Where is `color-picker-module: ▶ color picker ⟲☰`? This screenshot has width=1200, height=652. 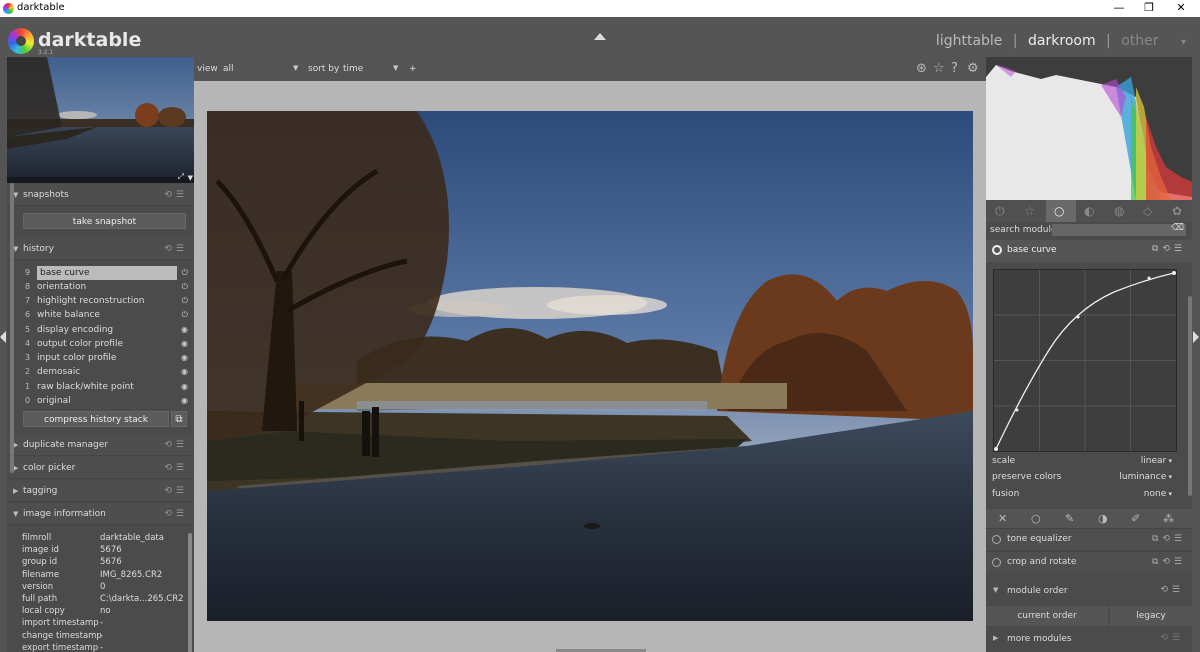
color-picker-module: ▶ color picker ⟲☰ is located at coordinates (100, 468).